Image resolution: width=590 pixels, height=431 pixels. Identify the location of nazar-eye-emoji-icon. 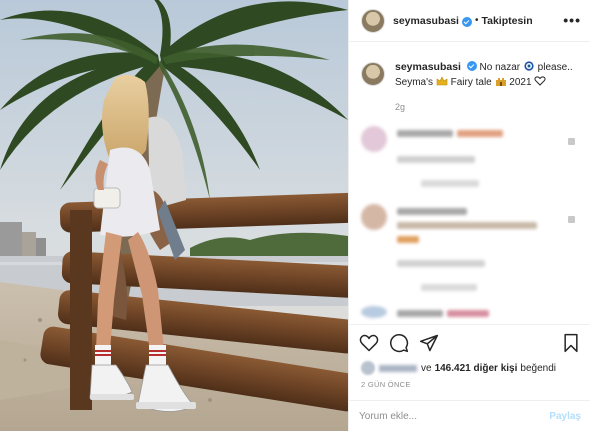
(529, 66).